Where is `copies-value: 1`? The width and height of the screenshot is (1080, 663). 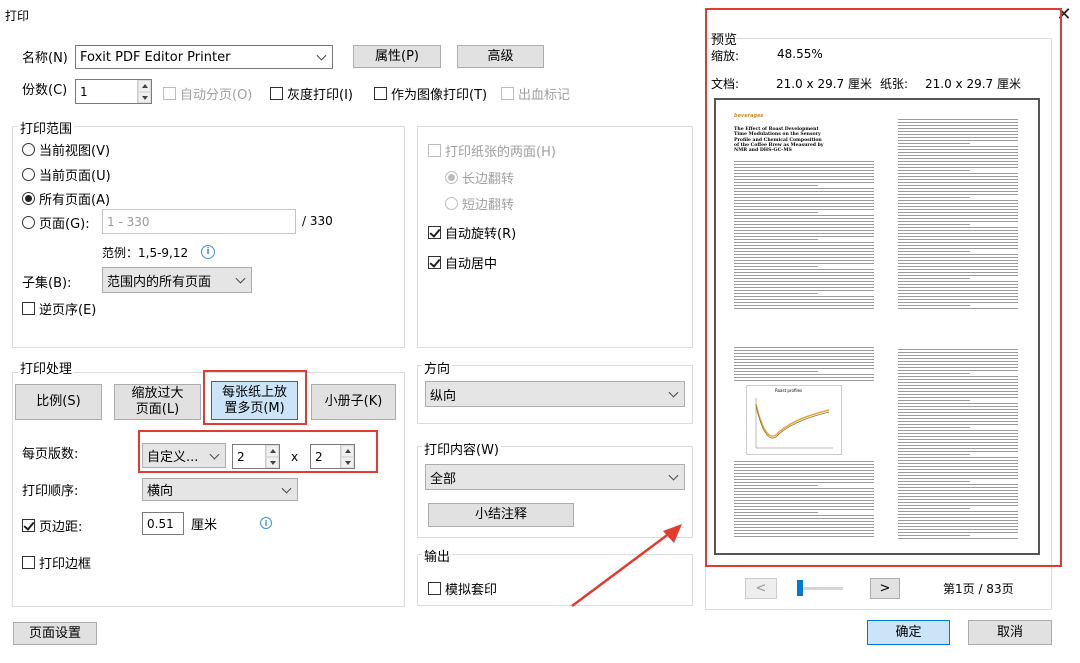 copies-value: 1 is located at coordinates (84, 91).